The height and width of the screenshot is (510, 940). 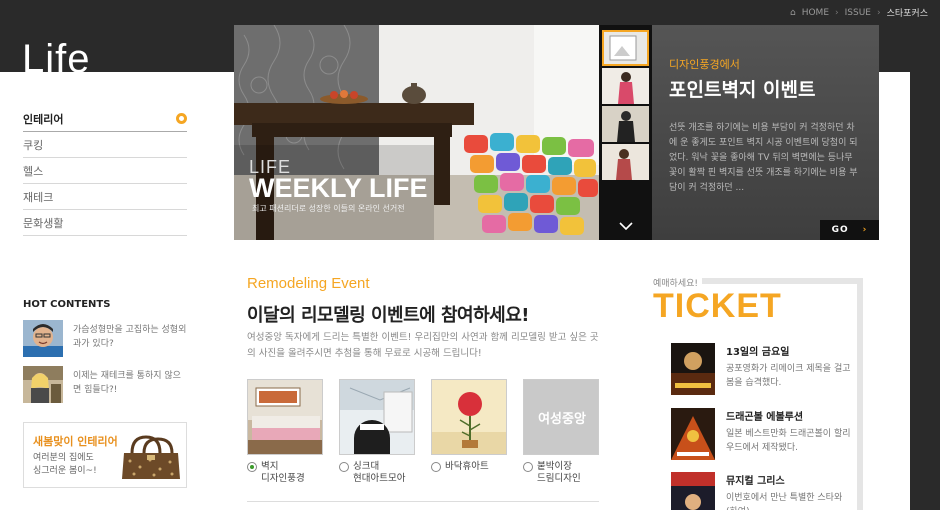 What do you see at coordinates (105, 455) in the screenshot?
I see `spring-interior-banner: 새봄맞이 인테리어 여러분의 집에도 싱그러운 봄이~!` at bounding box center [105, 455].